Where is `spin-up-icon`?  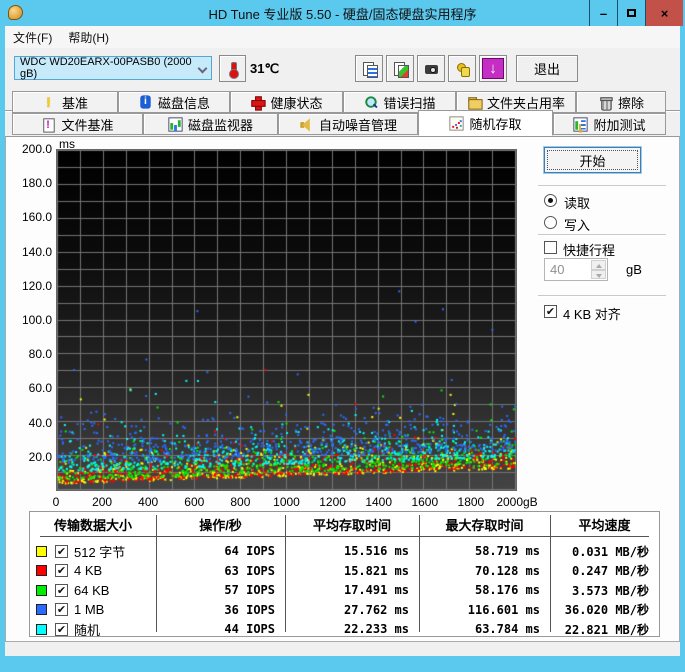 spin-up-icon is located at coordinates (598, 265).